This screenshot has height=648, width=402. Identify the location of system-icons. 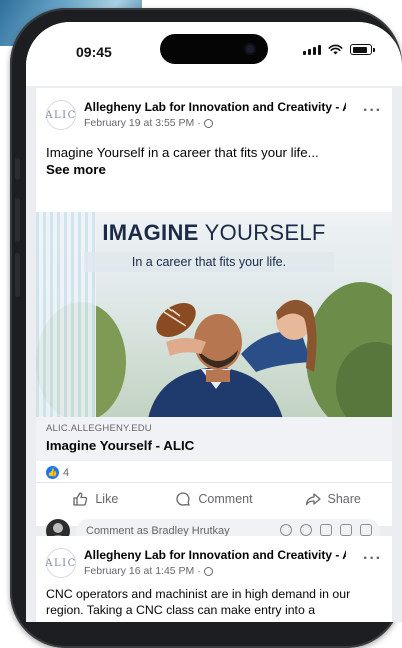
(339, 49).